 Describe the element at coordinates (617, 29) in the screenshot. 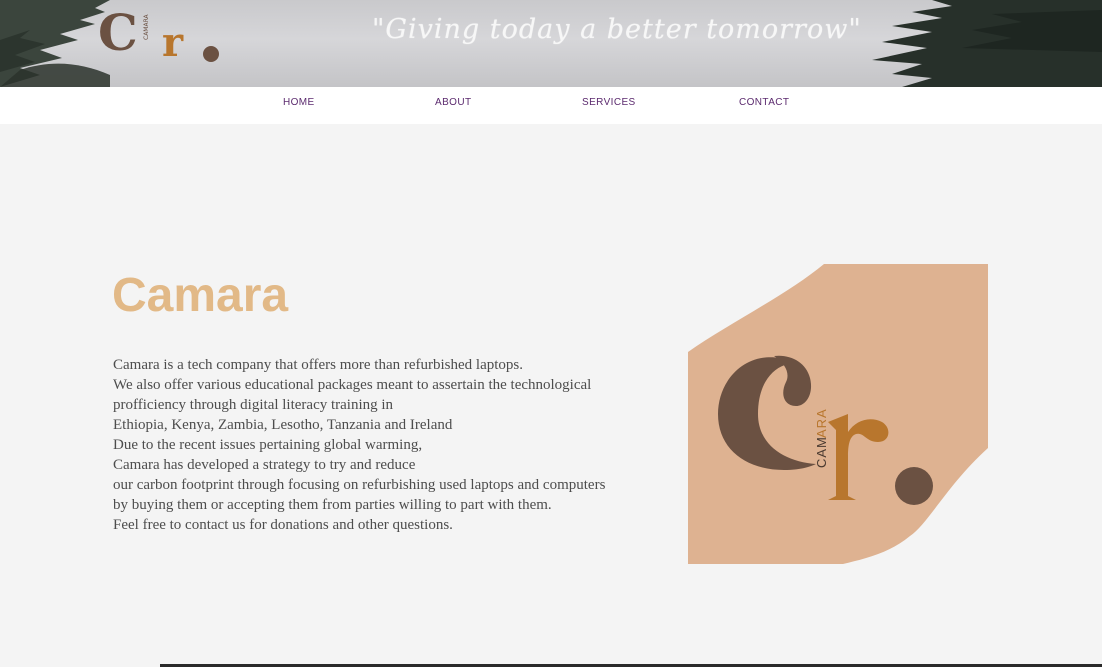

I see `banner-tagline: "Giving today a better tomorrow"` at that location.